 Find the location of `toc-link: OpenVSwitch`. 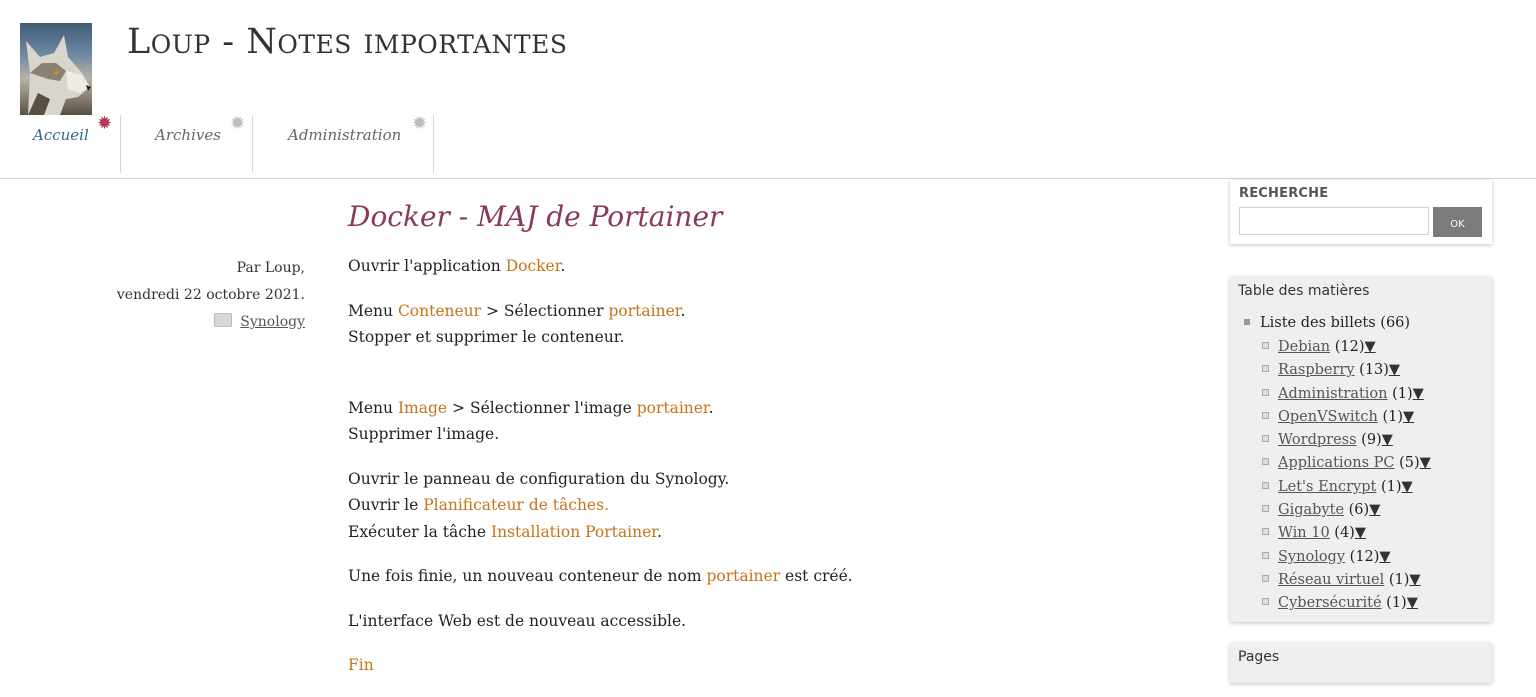

toc-link: OpenVSwitch is located at coordinates (1328, 417).